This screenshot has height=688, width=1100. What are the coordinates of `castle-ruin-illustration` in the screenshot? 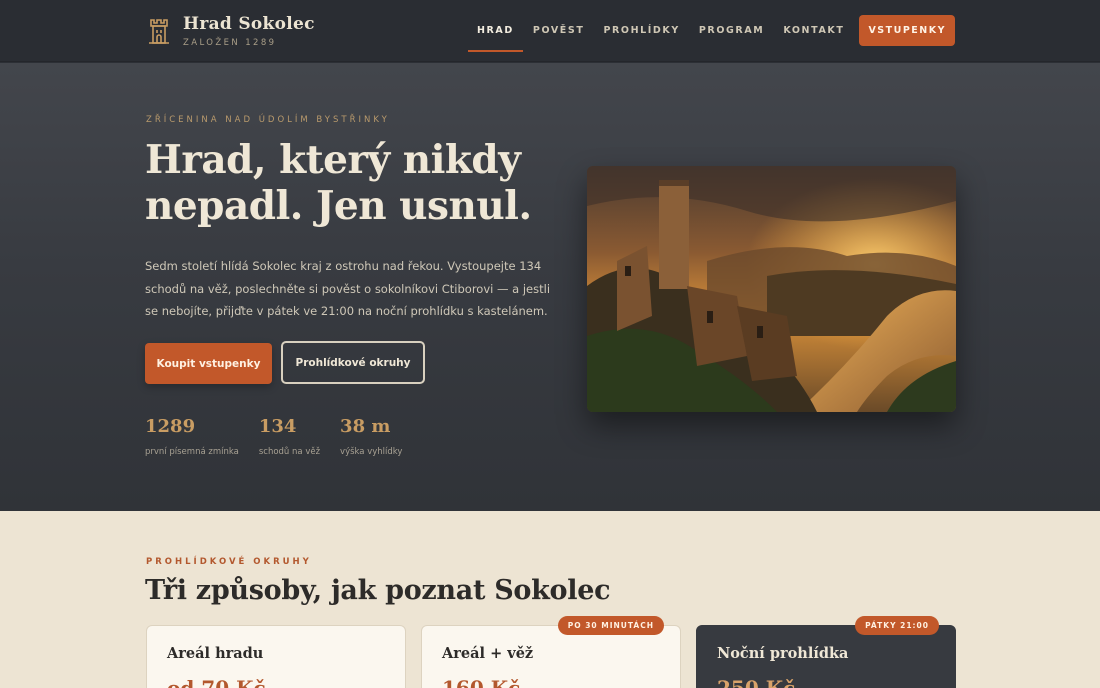 It's located at (771, 289).